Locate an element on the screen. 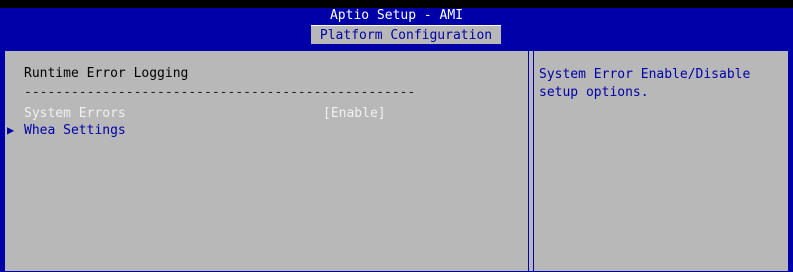  section-heading: Runtime Error Logging is located at coordinates (106, 73).